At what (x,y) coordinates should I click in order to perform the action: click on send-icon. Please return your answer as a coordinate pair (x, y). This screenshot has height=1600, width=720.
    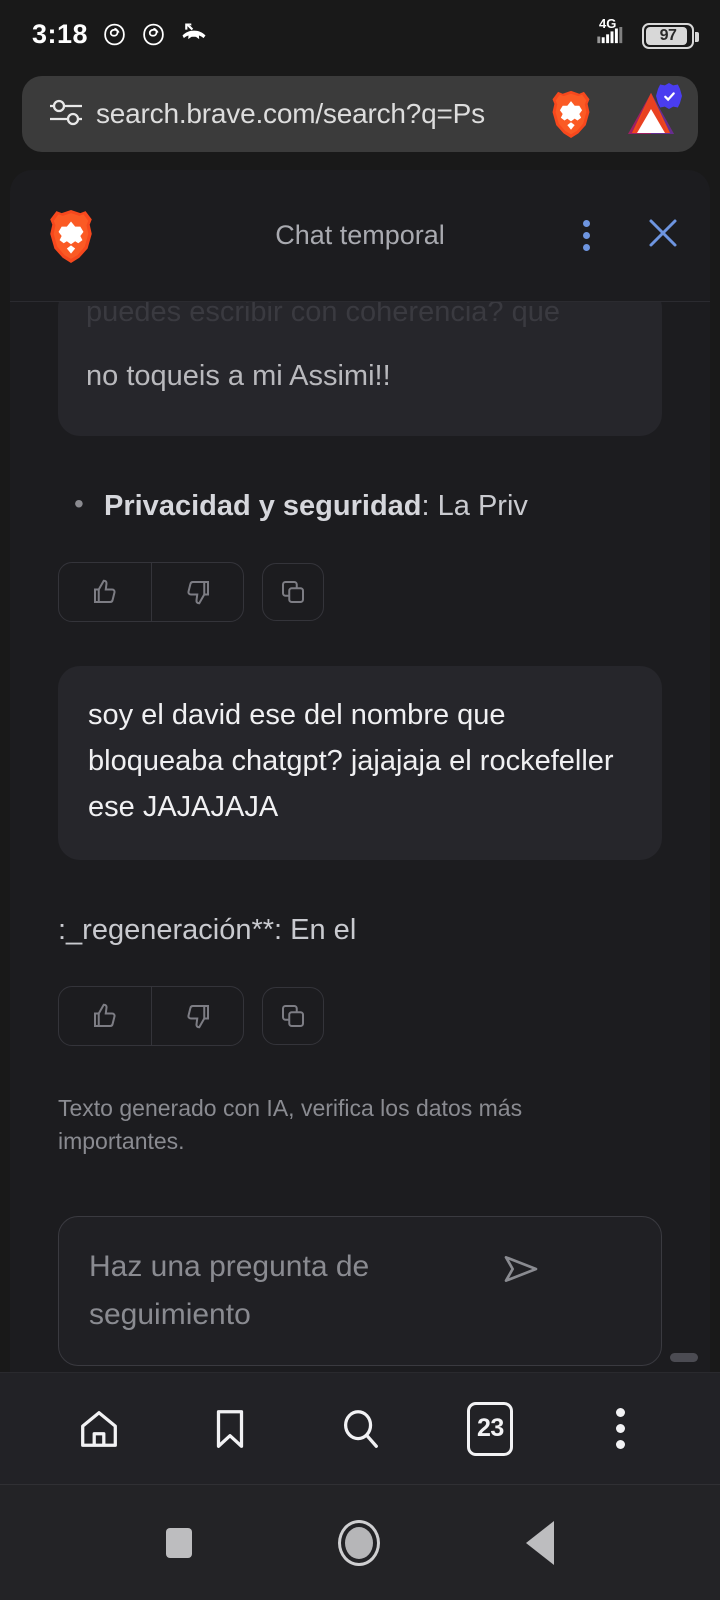
    Looking at the image, I should click on (521, 1268).